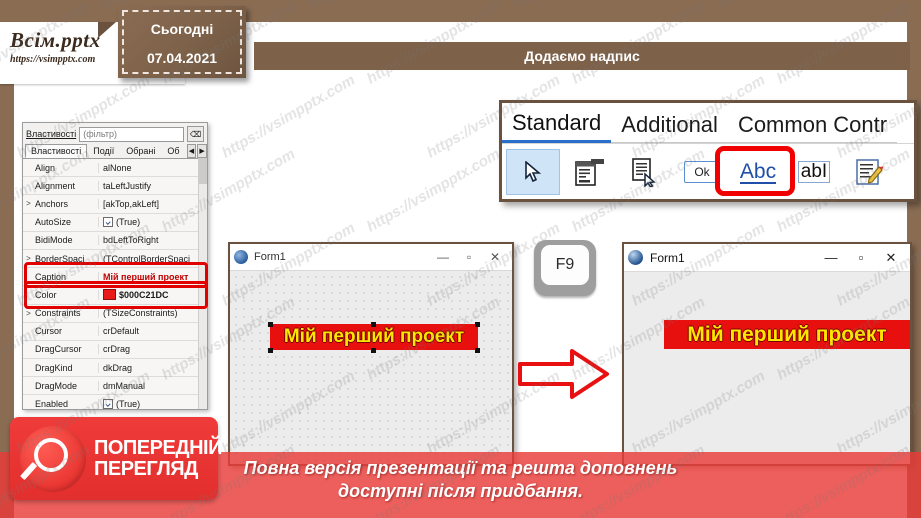 This screenshot has height=518, width=921. What do you see at coordinates (755, 171) in the screenshot?
I see `label-tool-highlight-ring` at bounding box center [755, 171].